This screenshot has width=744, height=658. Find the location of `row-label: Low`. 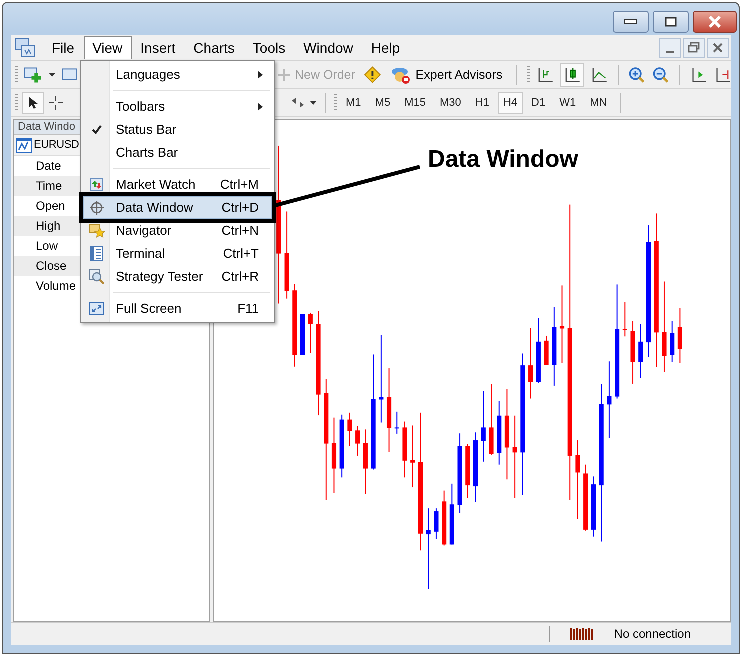

row-label: Low is located at coordinates (47, 246).